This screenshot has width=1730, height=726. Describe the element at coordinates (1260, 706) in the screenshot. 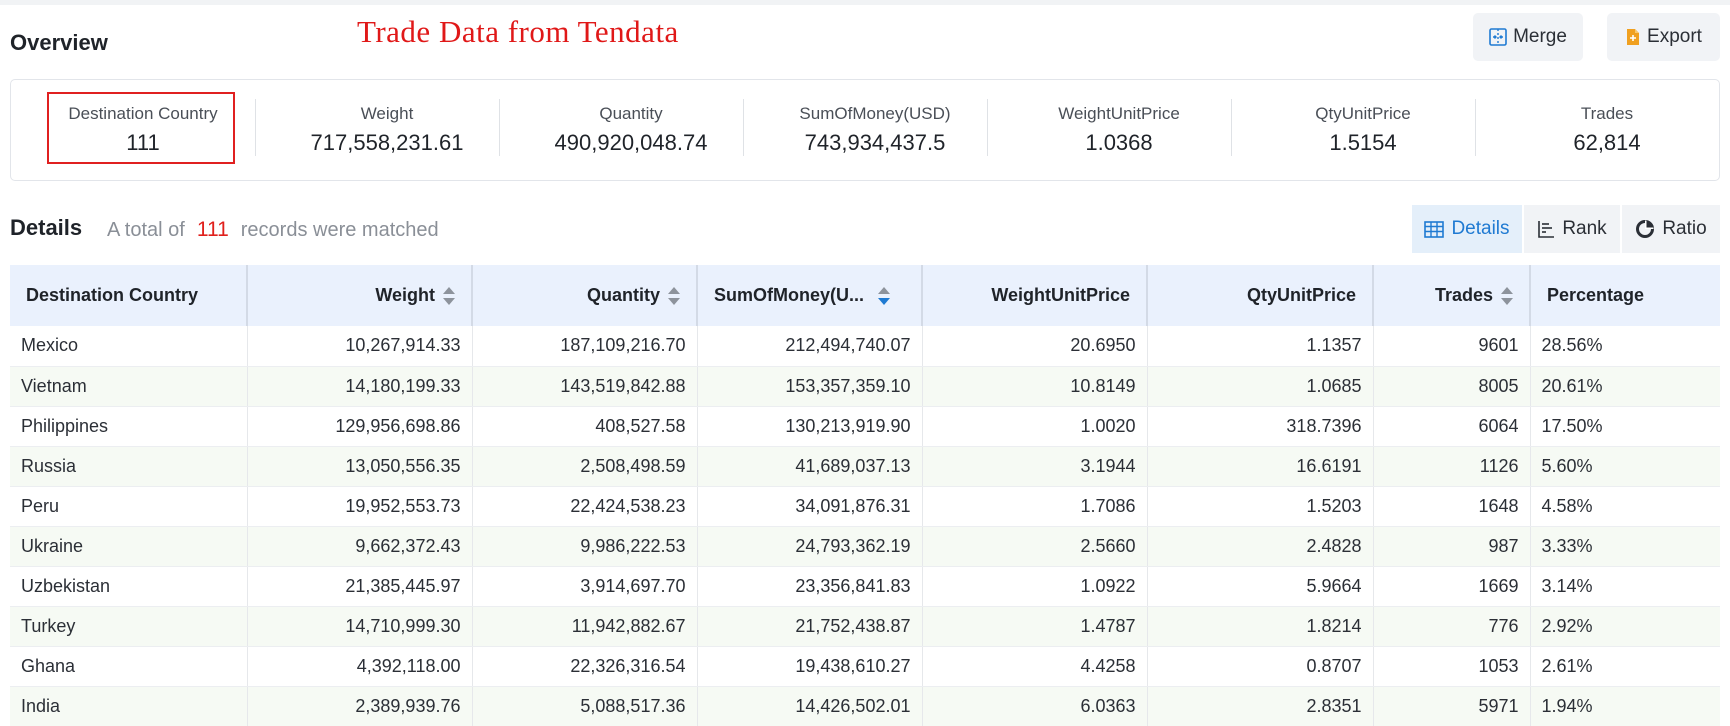

I see `cell-qty-unit-price: 2.8351` at that location.